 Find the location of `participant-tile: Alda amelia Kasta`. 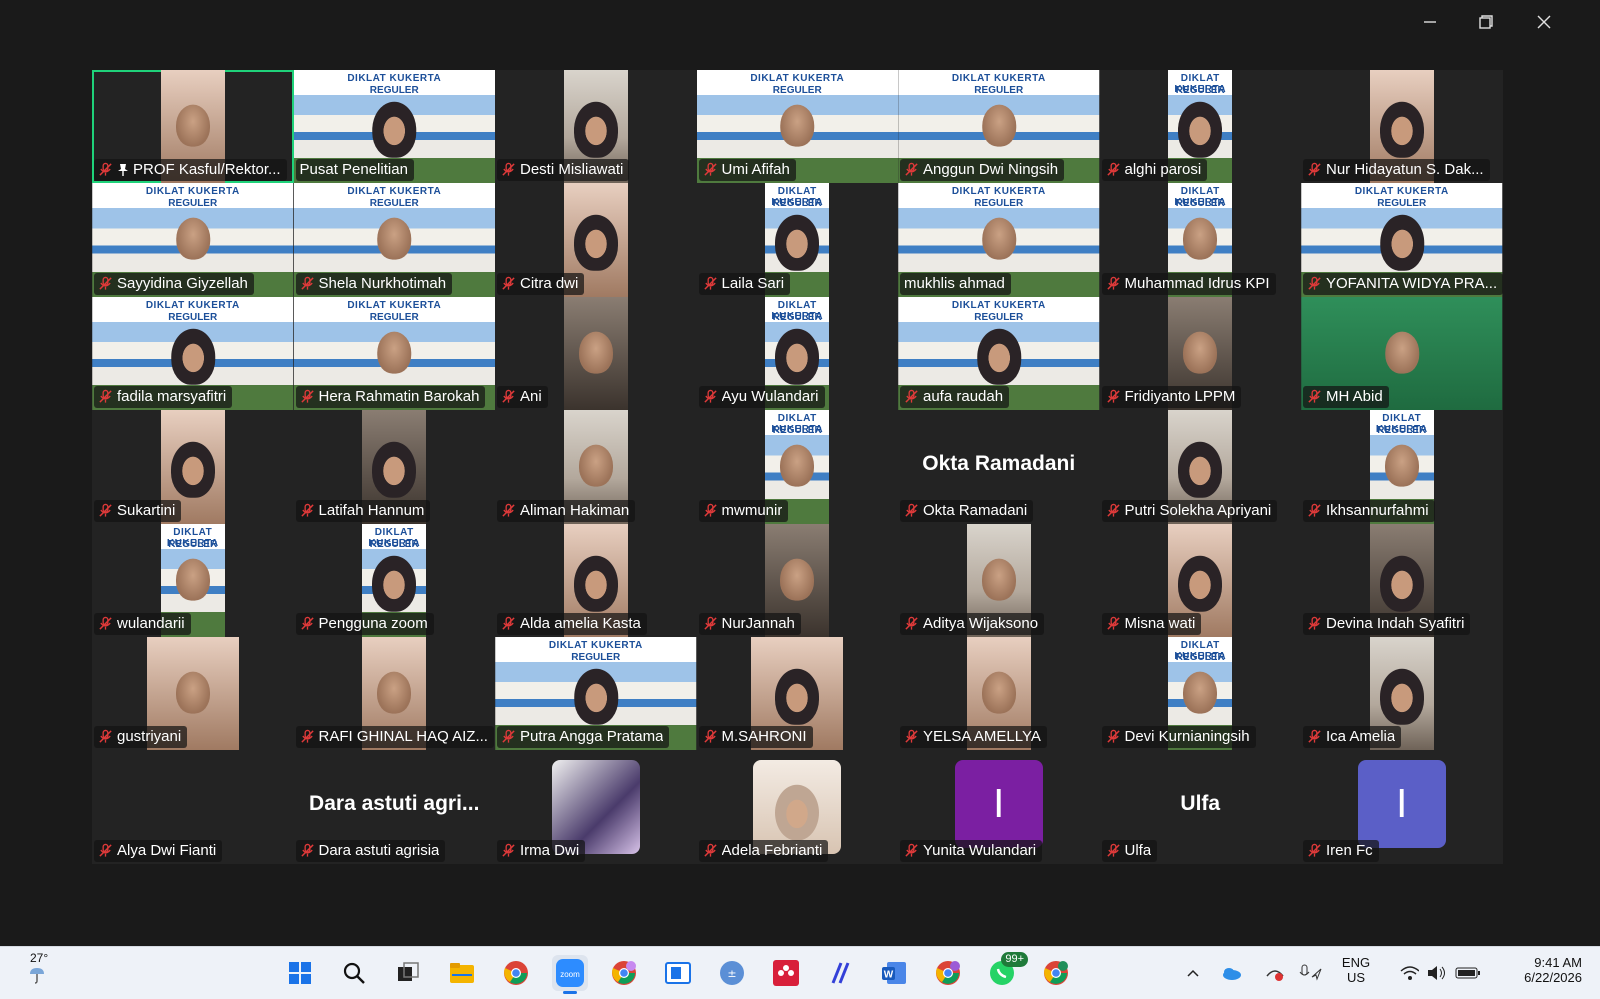

participant-tile: Alda amelia Kasta is located at coordinates (596, 580).